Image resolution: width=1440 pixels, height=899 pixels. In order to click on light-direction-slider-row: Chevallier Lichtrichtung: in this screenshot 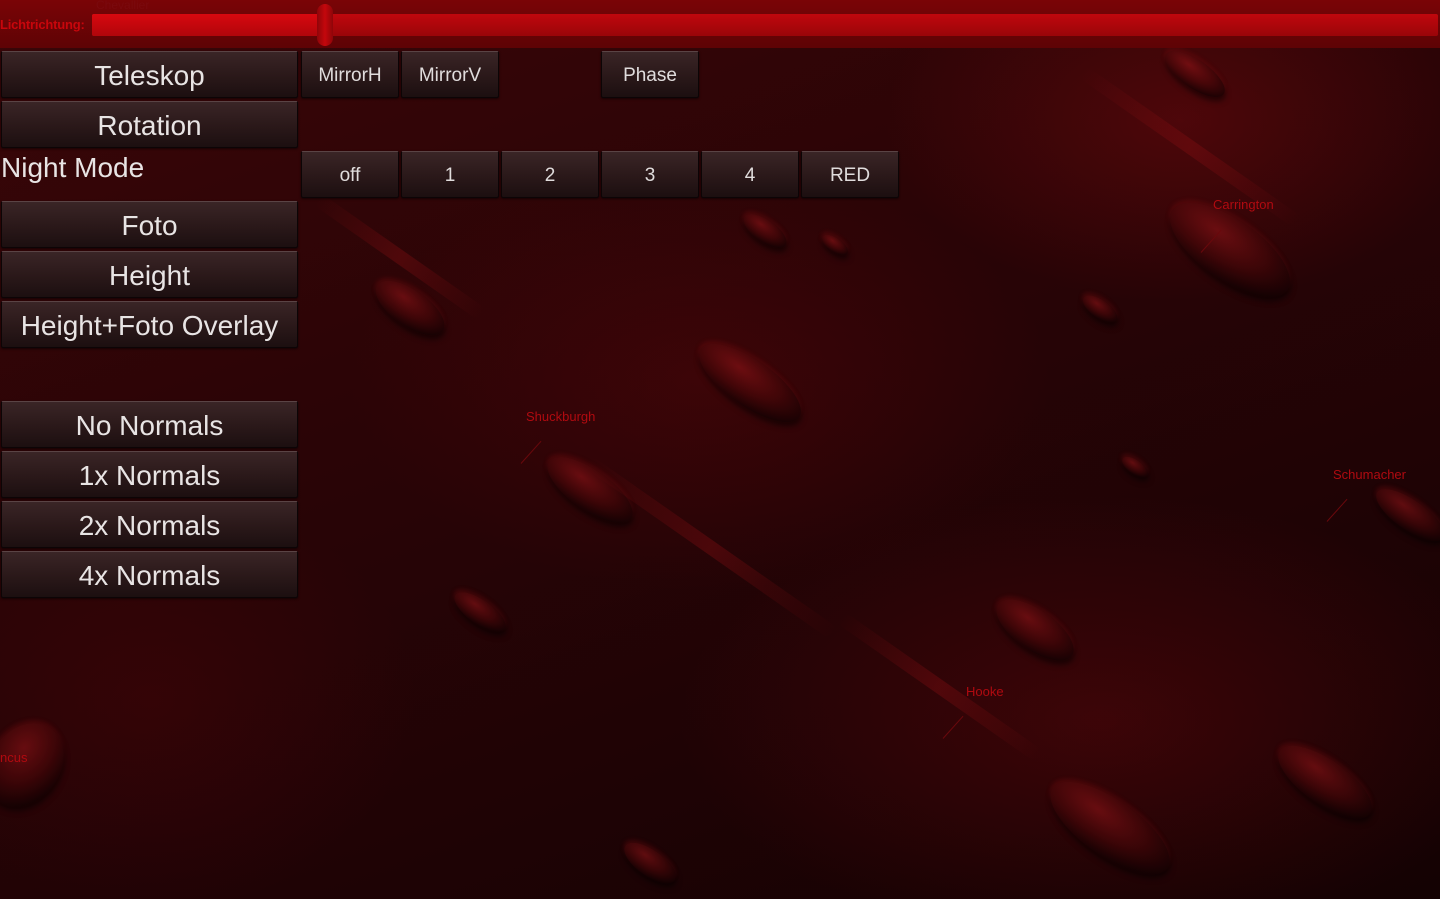, I will do `click(720, 24)`.